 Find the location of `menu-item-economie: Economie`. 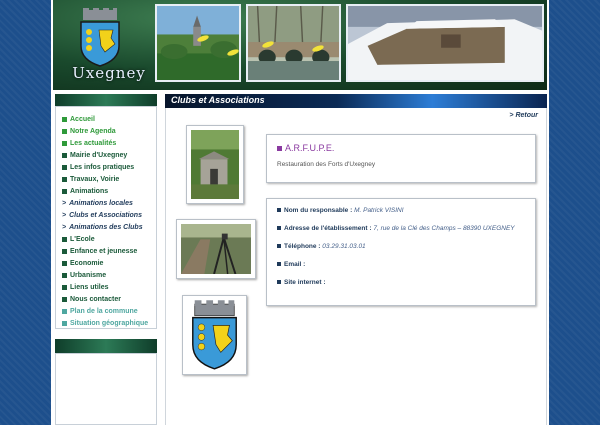

menu-item-economie: Economie is located at coordinates (109, 263).